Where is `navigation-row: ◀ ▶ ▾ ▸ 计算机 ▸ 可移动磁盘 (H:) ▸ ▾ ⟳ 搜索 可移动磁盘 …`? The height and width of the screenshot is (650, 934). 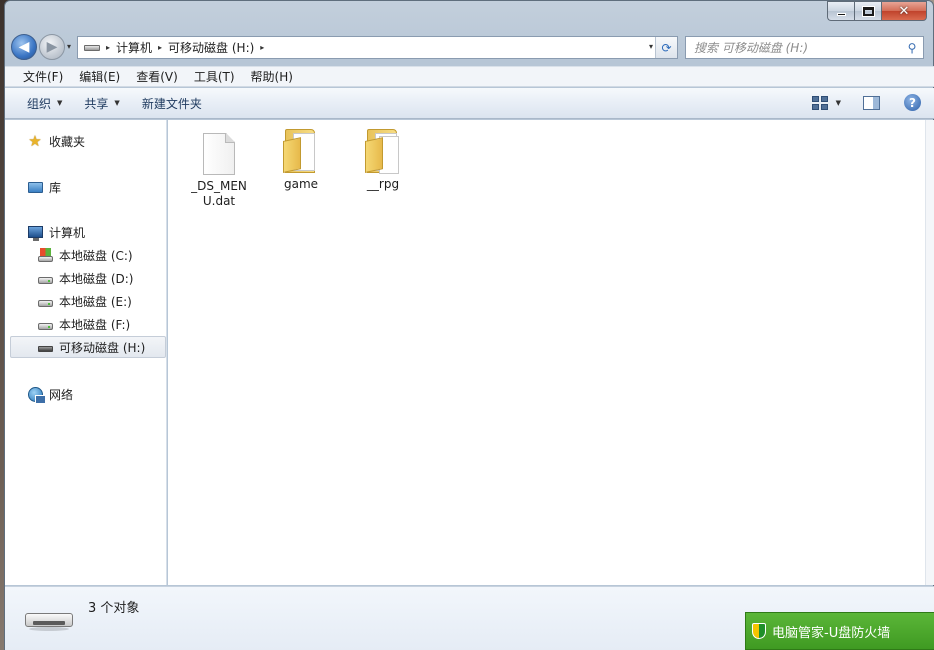
navigation-row: ◀ ▶ ▾ ▸ 计算机 ▸ 可移动磁盘 (H:) ▸ ▾ ⟳ 搜索 可移动磁盘 … is located at coordinates (469, 47).